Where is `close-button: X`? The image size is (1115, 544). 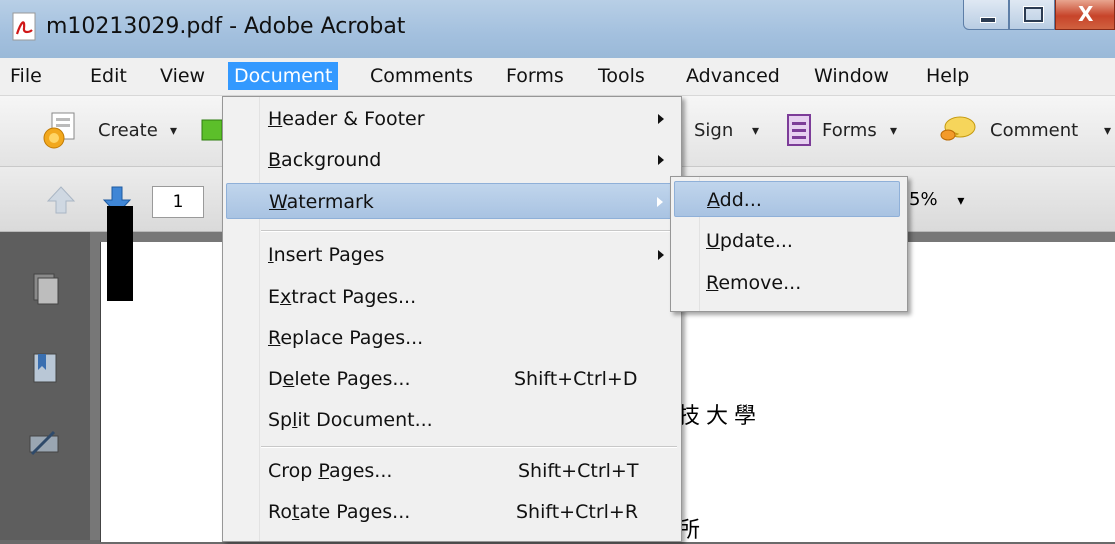 close-button: X is located at coordinates (1085, 15).